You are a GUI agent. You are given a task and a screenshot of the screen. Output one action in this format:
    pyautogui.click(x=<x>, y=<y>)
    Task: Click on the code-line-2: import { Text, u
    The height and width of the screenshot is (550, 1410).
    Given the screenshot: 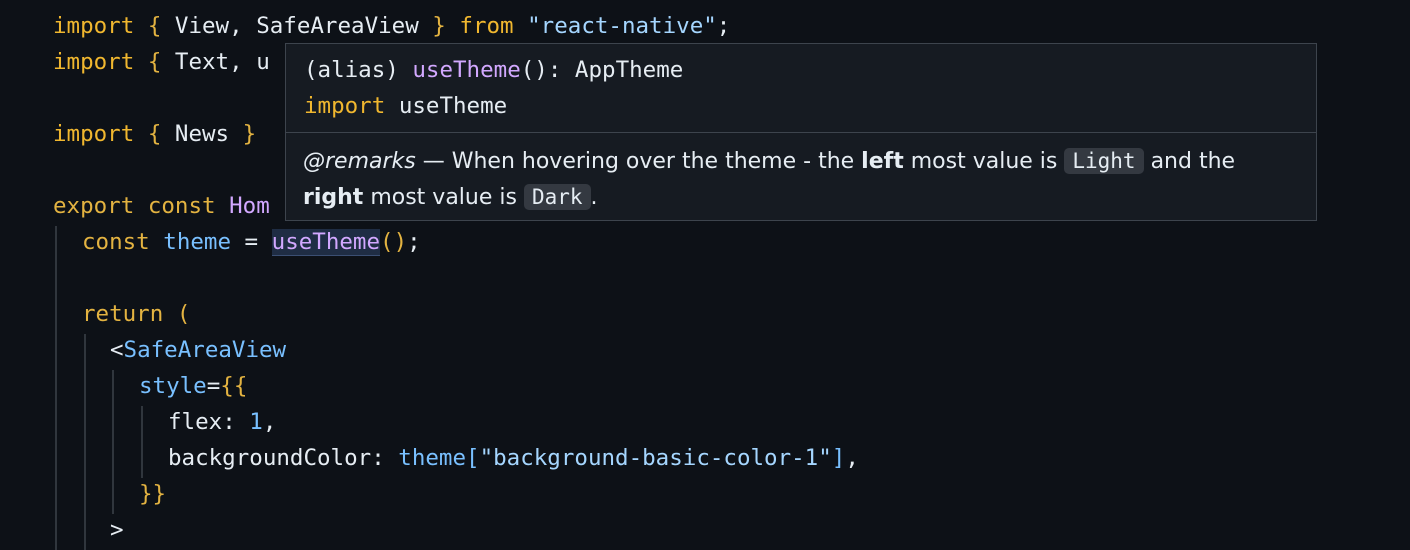 What is the action you would take?
    pyautogui.click(x=161, y=62)
    